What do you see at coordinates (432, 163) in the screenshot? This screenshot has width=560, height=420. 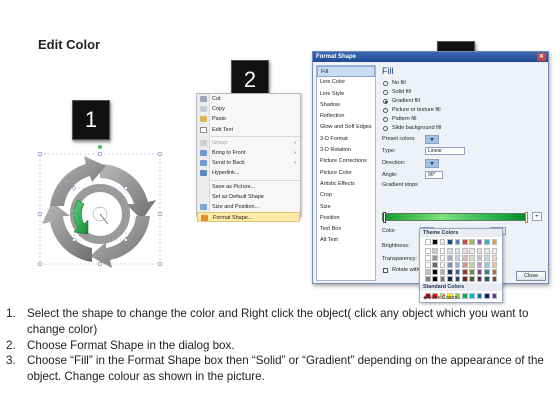 I see `direction-dropdown: ▾` at bounding box center [432, 163].